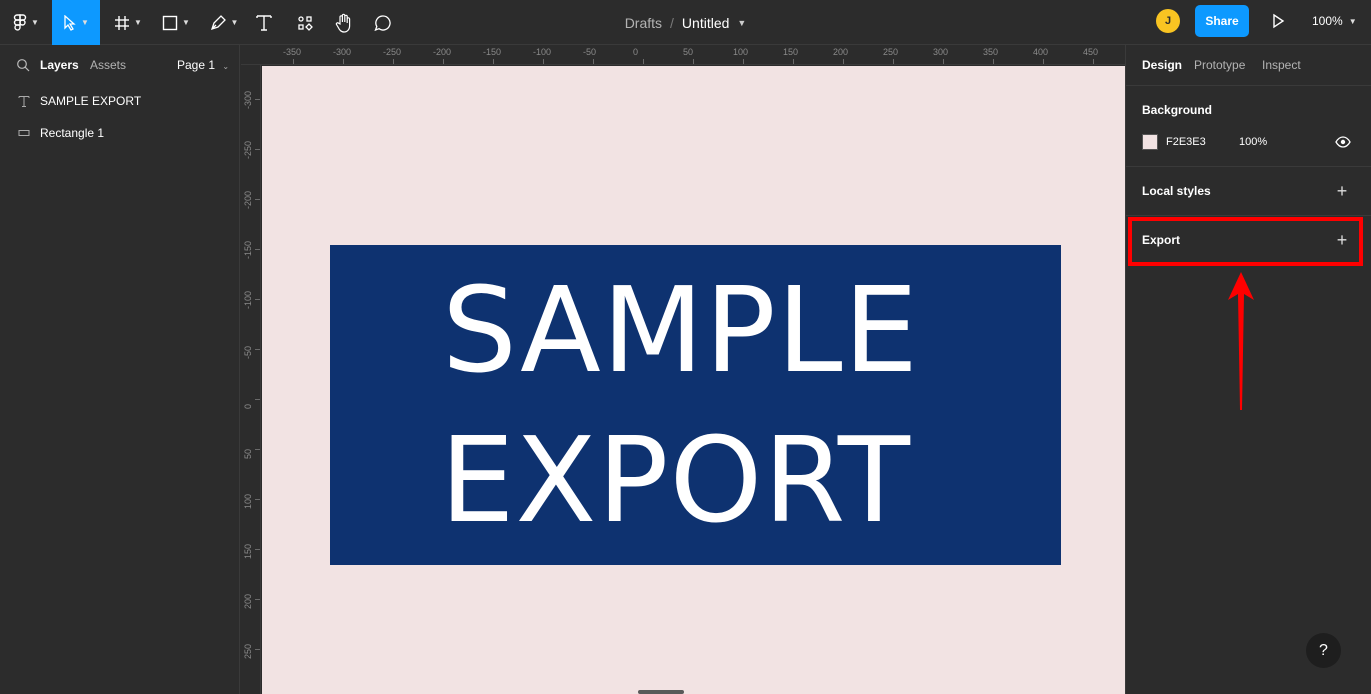 The image size is (1371, 694). Describe the element at coordinates (661, 692) in the screenshot. I see `horizontal-scrollbar` at that location.